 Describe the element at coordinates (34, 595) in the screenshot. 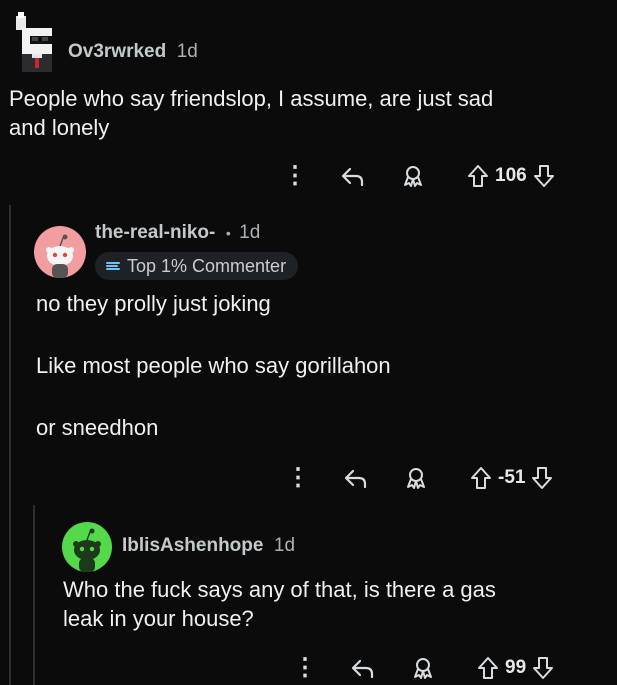

I see `thread-line-reply` at that location.